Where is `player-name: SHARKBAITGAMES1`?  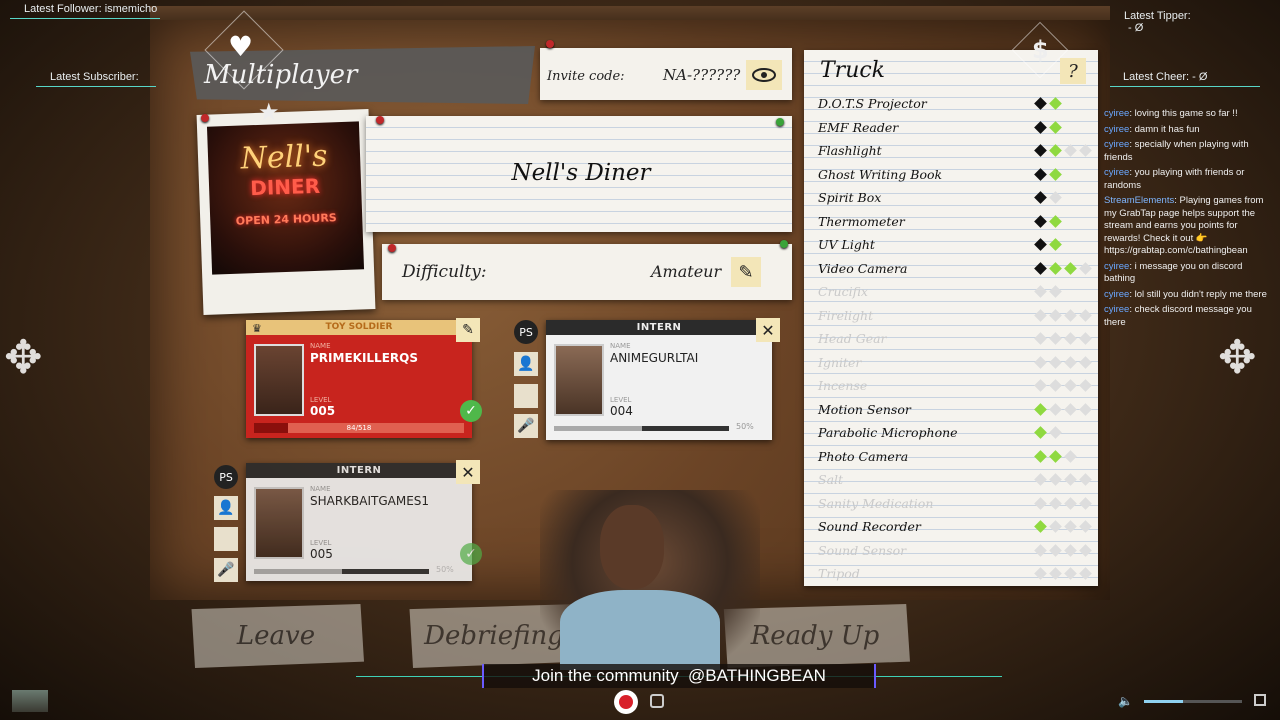
player-name: SHARKBAITGAMES1 is located at coordinates (370, 501).